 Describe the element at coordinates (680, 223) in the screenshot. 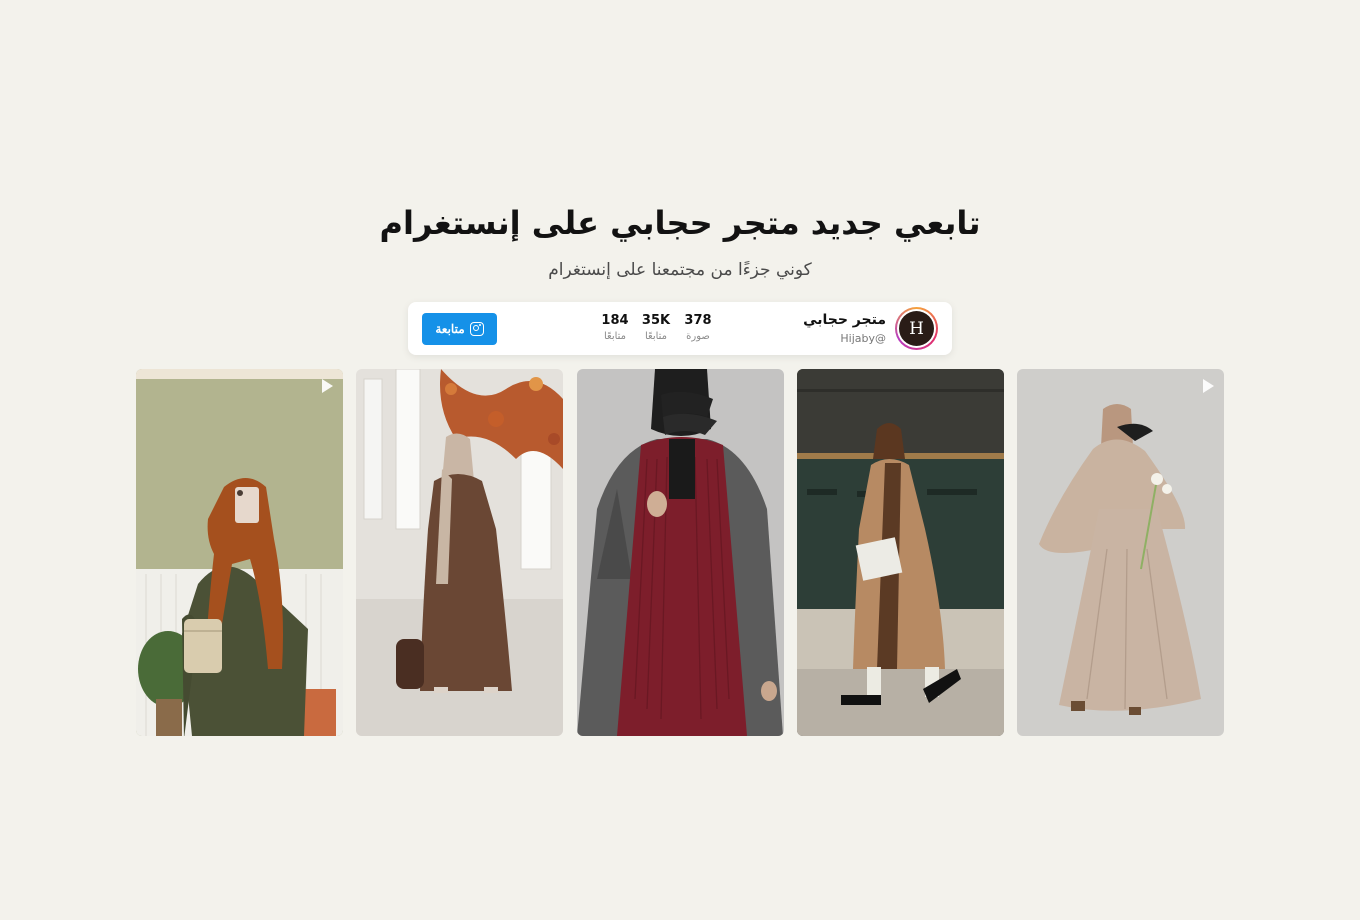

I see `page-title: تابعي جديد متجر حجابي على إنستغرام` at that location.